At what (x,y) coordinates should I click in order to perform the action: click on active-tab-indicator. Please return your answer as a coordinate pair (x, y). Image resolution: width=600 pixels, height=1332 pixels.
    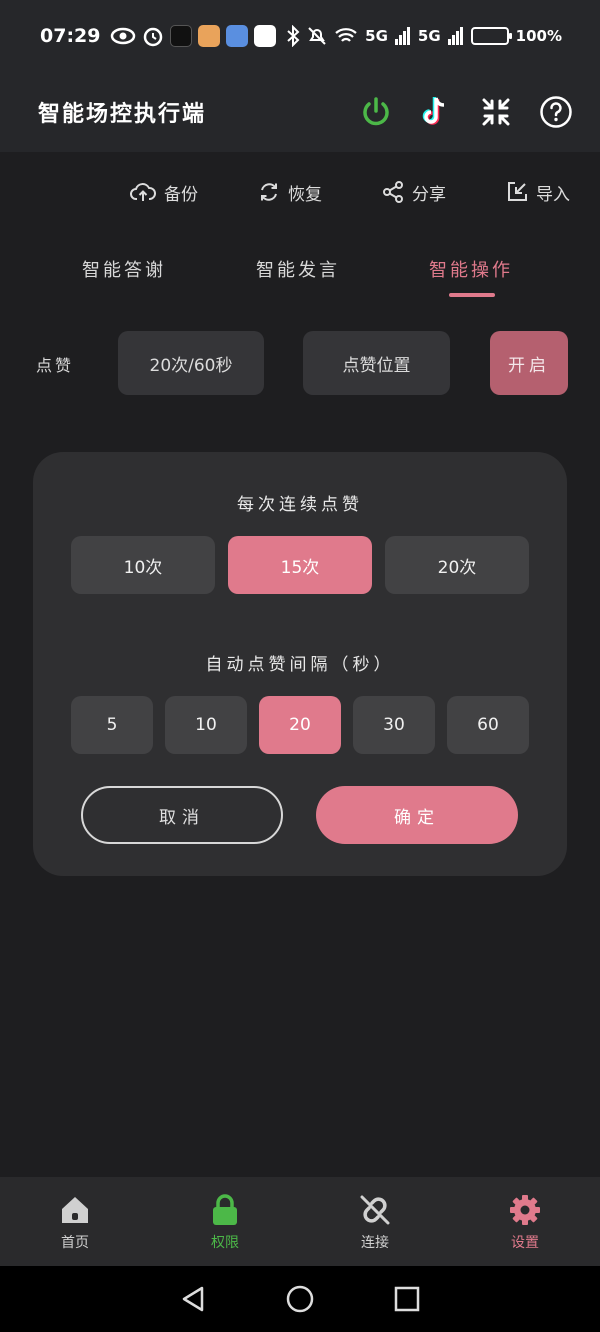
    Looking at the image, I should click on (472, 295).